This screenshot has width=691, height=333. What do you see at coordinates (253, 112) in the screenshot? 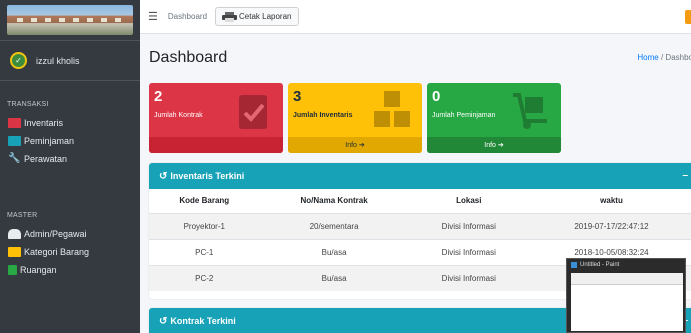
I see `clipboard-icon` at bounding box center [253, 112].